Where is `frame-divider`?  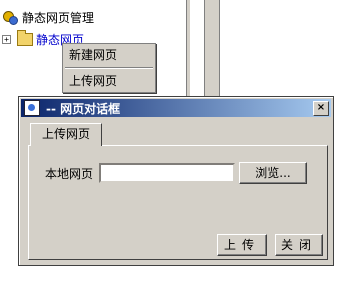
frame-divider is located at coordinates (188, 48).